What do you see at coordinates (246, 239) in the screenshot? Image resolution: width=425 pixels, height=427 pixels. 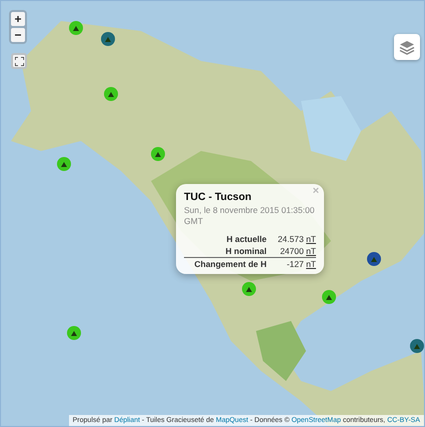 I see `row-label: H actuelle` at bounding box center [246, 239].